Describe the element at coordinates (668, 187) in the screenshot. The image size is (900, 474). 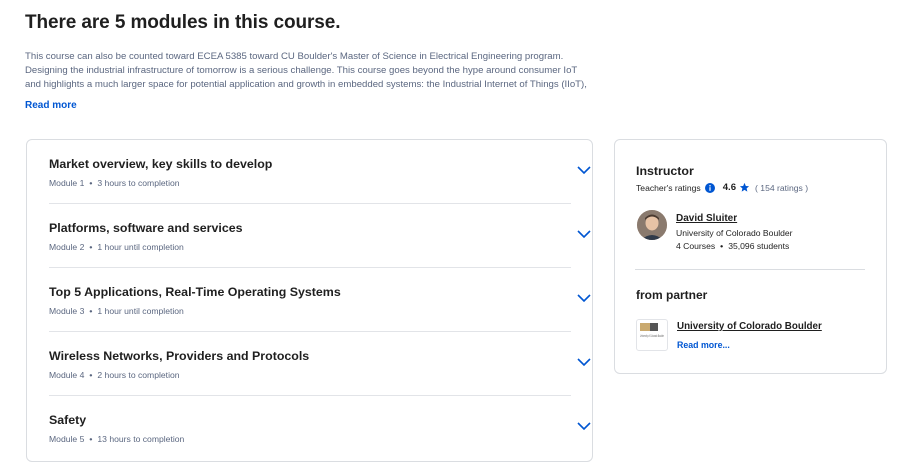
I see `ratings-label: Teacher's ratings` at that location.